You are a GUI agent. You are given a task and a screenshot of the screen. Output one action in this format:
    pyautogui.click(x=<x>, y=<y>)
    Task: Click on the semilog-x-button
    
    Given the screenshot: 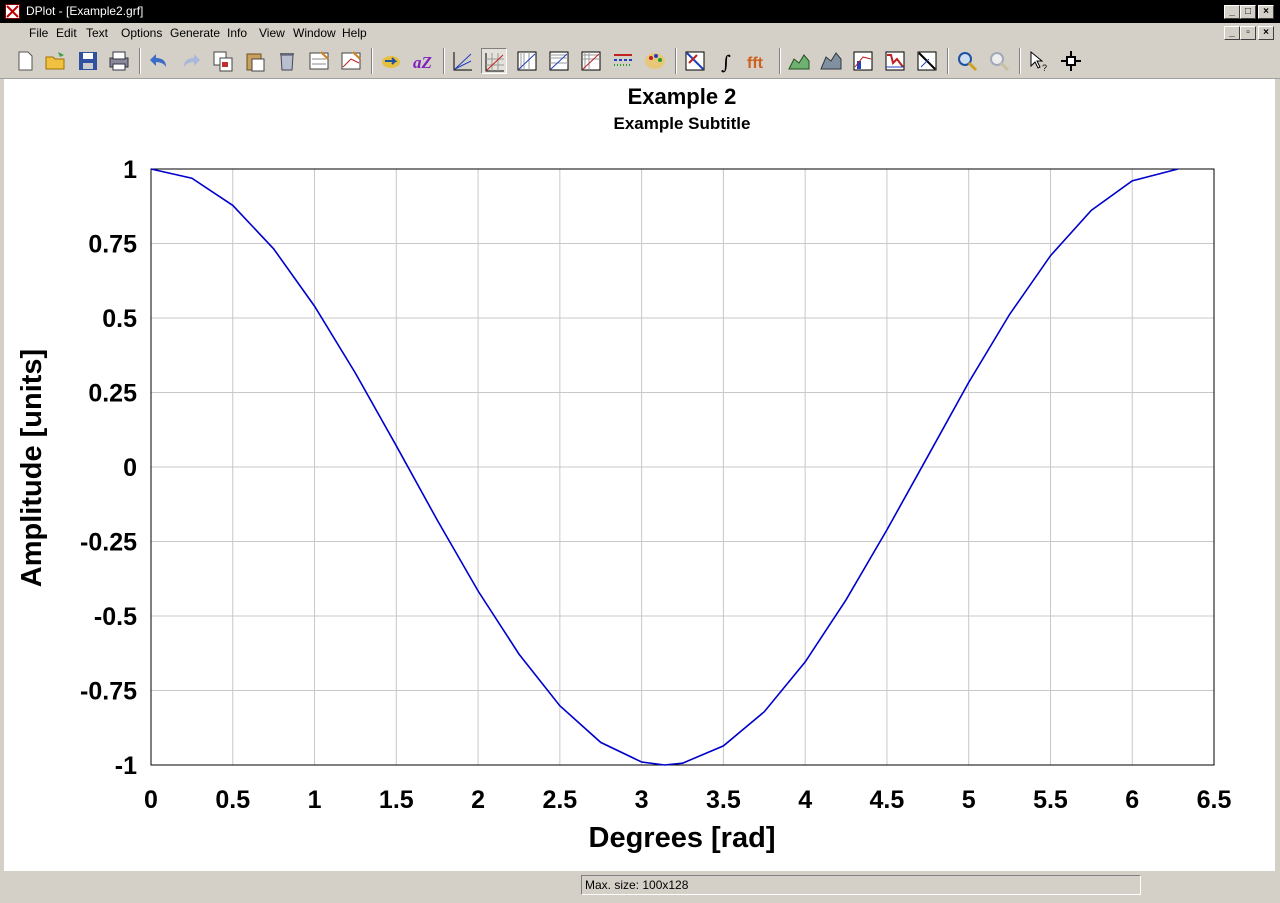 What is the action you would take?
    pyautogui.click(x=527, y=61)
    